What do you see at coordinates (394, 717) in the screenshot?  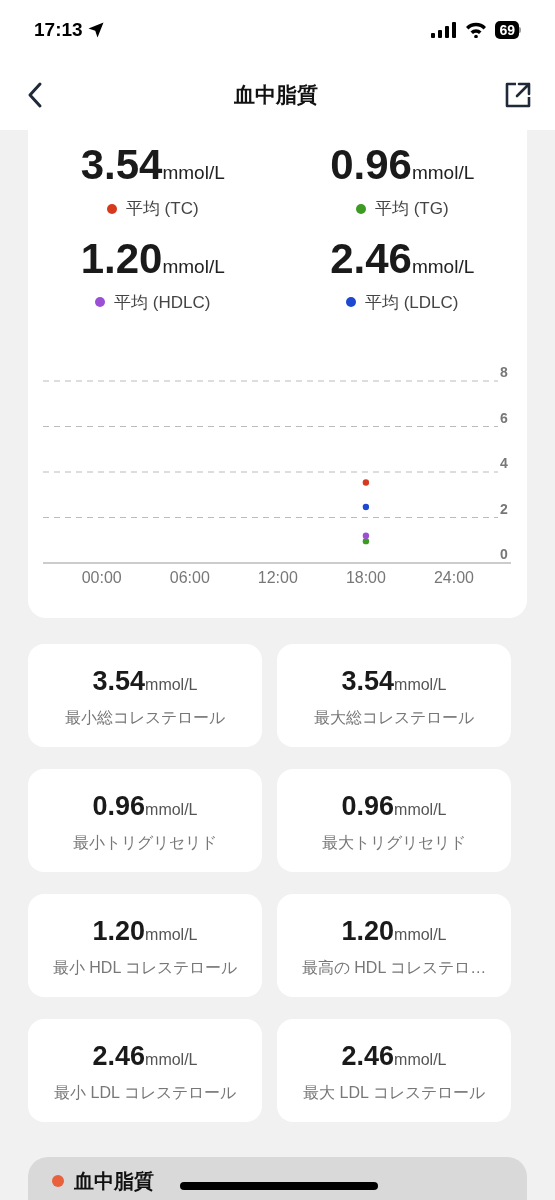 I see `stat-label: 最大総コレステロール` at bounding box center [394, 717].